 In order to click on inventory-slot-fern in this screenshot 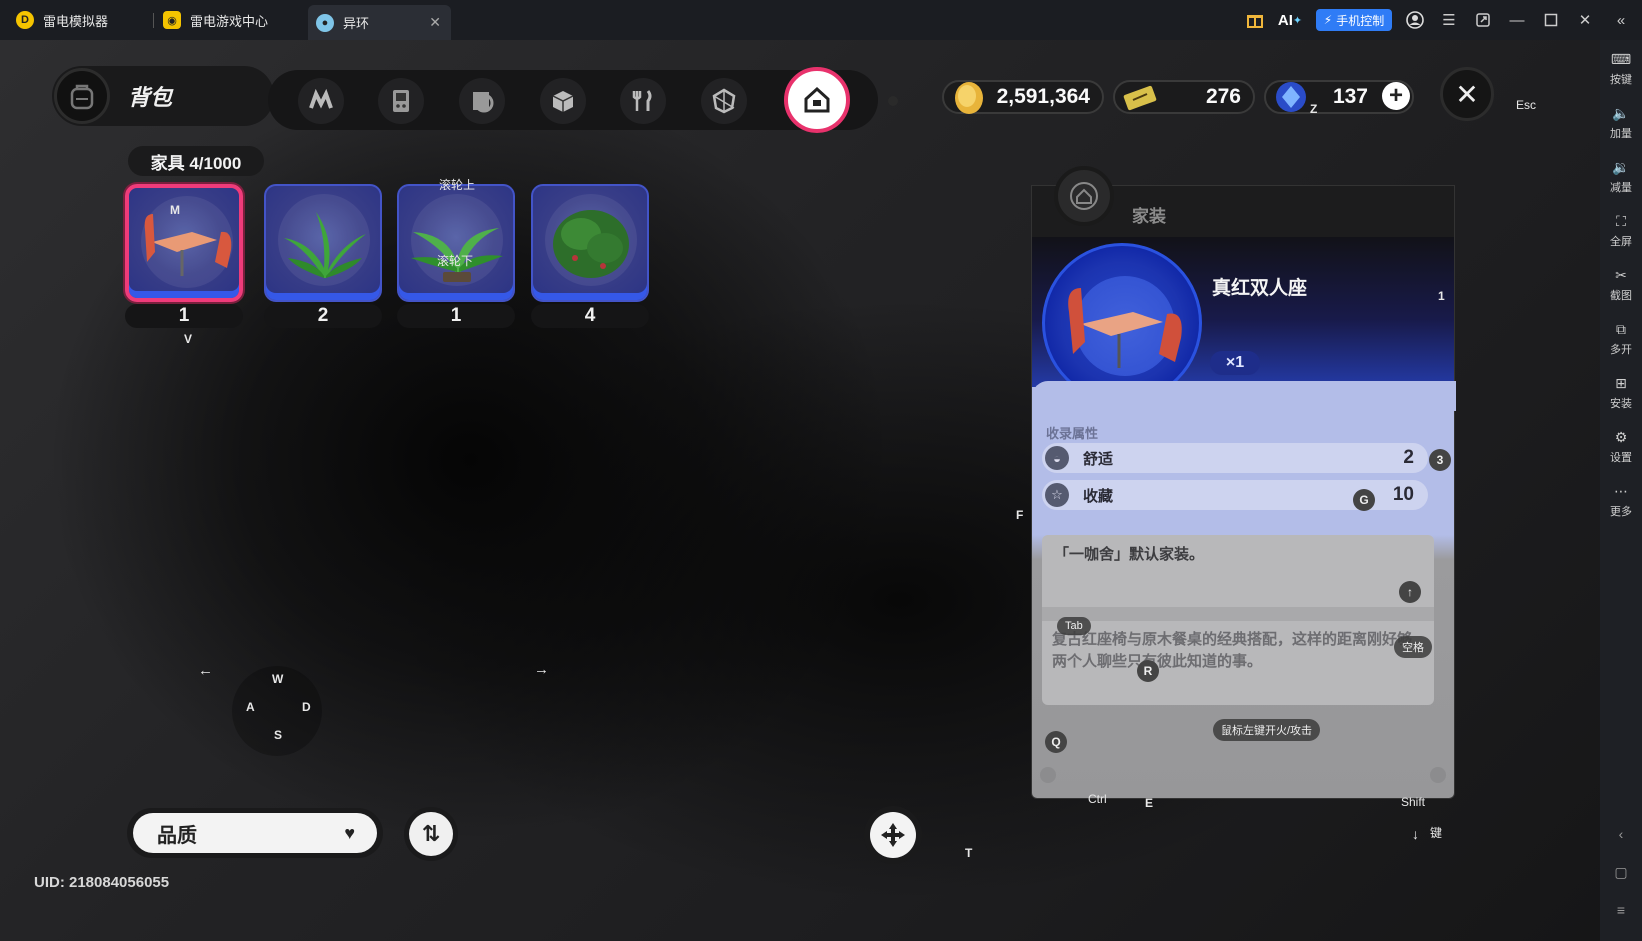, I will do `click(323, 243)`.